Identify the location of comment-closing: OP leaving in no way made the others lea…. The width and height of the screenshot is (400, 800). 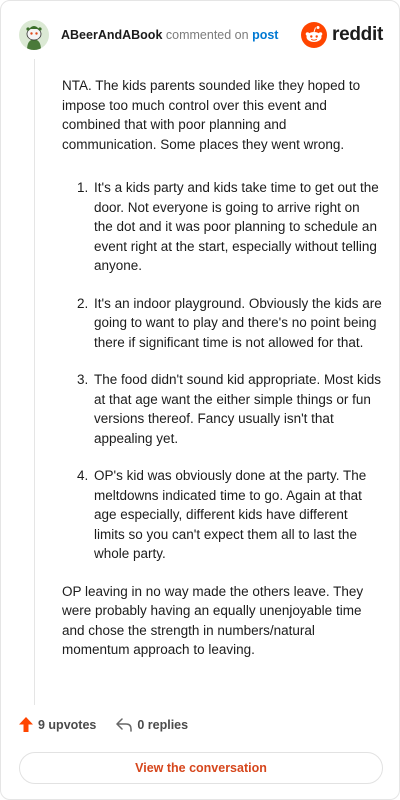
(213, 620).